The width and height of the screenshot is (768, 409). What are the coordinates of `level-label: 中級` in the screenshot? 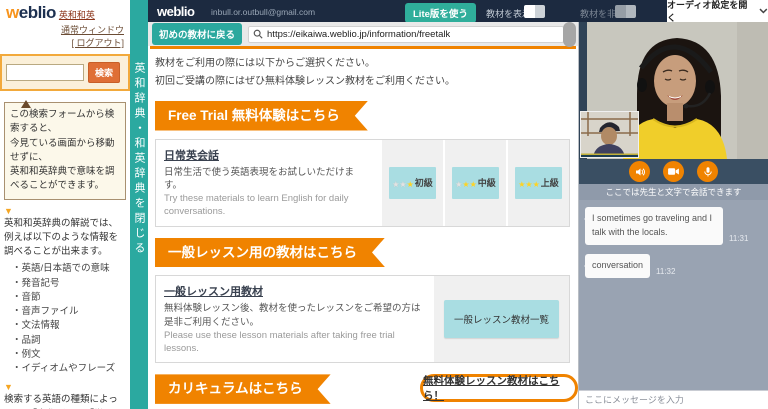 It's located at (486, 183).